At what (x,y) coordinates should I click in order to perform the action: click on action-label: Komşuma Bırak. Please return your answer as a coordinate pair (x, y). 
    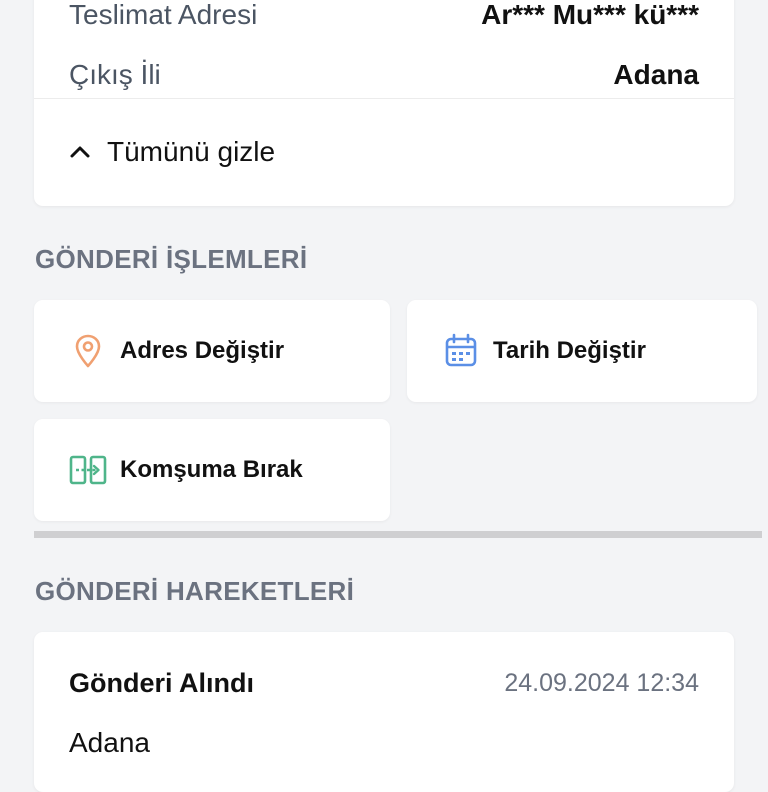
    Looking at the image, I should click on (211, 469).